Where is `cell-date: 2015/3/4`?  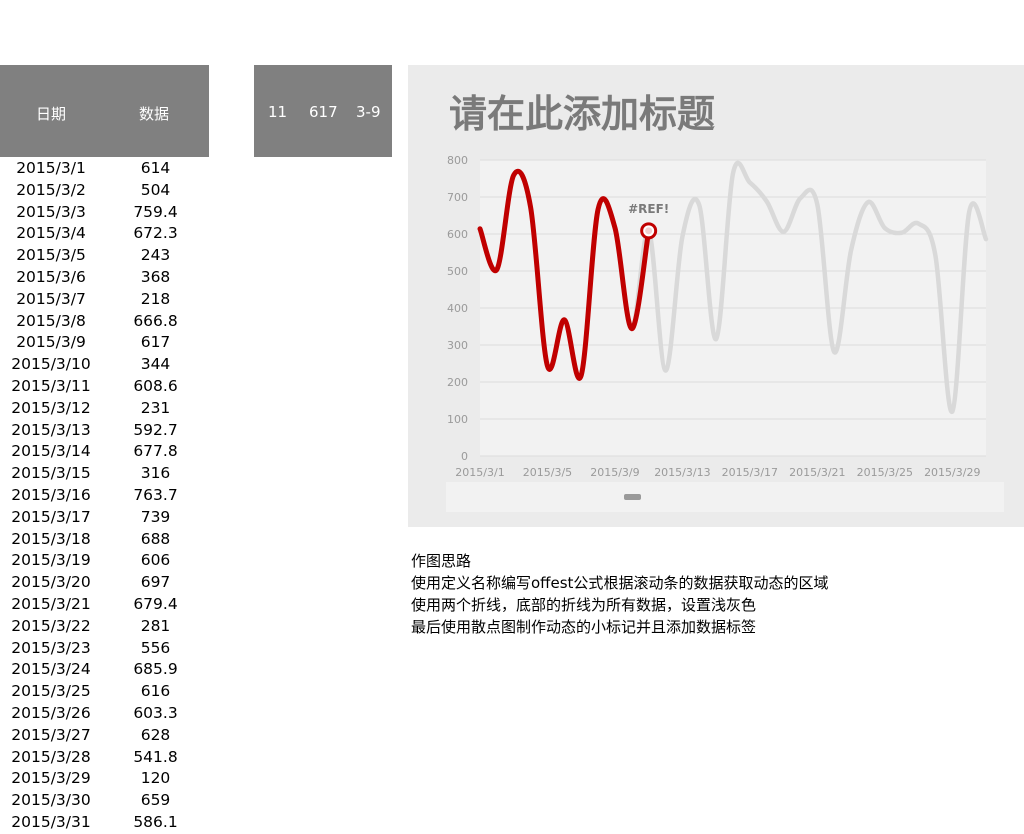
cell-date: 2015/3/4 is located at coordinates (51, 233).